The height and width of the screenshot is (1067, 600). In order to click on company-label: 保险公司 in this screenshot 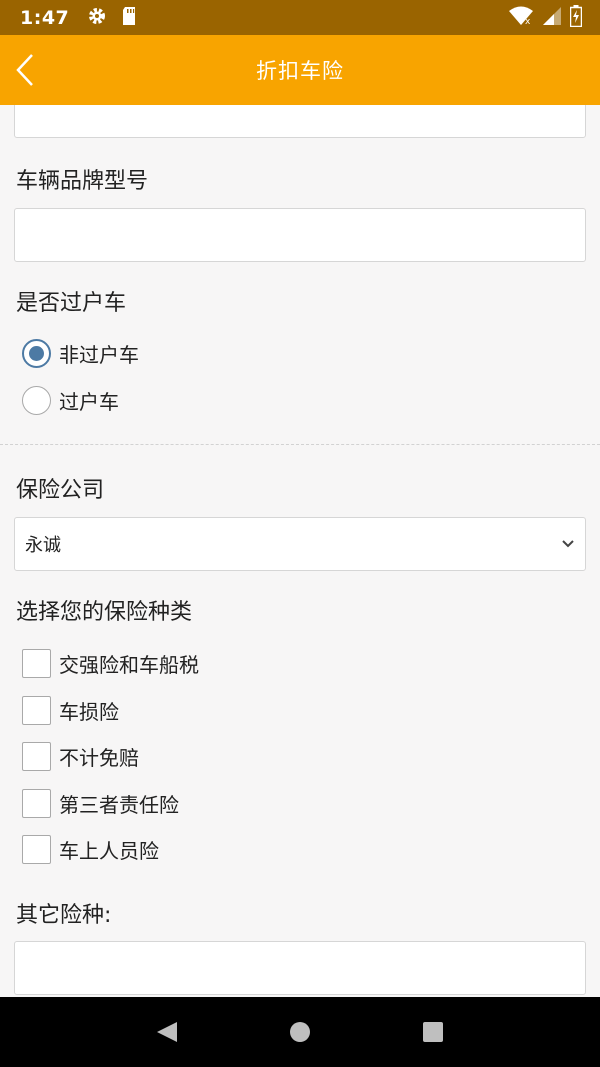, I will do `click(60, 490)`.